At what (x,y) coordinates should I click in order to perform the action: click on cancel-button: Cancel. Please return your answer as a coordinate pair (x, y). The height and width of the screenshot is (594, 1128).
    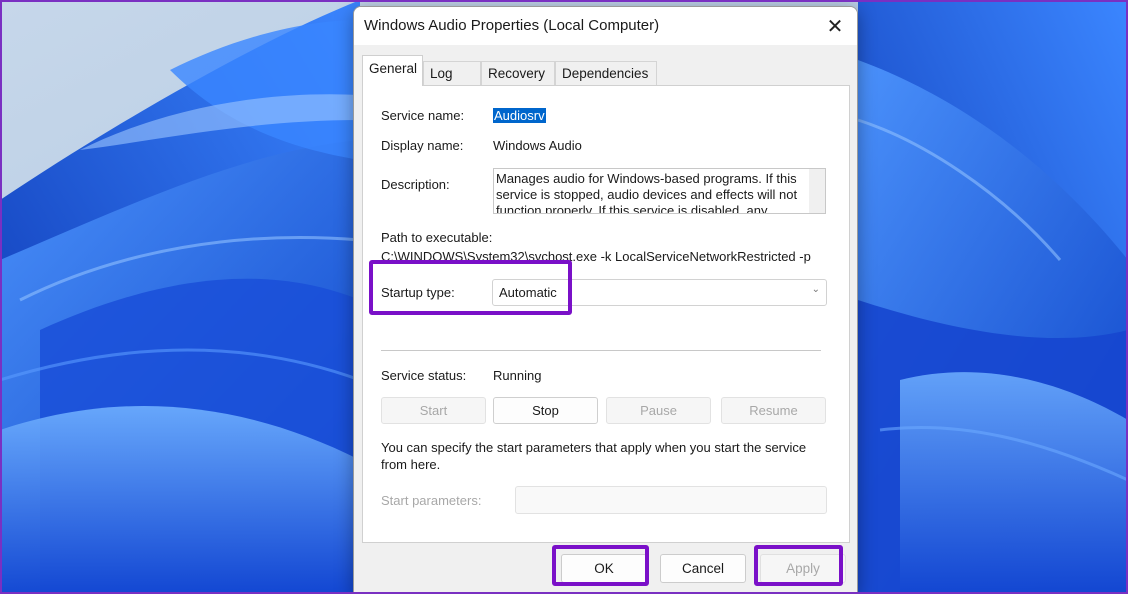
    Looking at the image, I should click on (703, 568).